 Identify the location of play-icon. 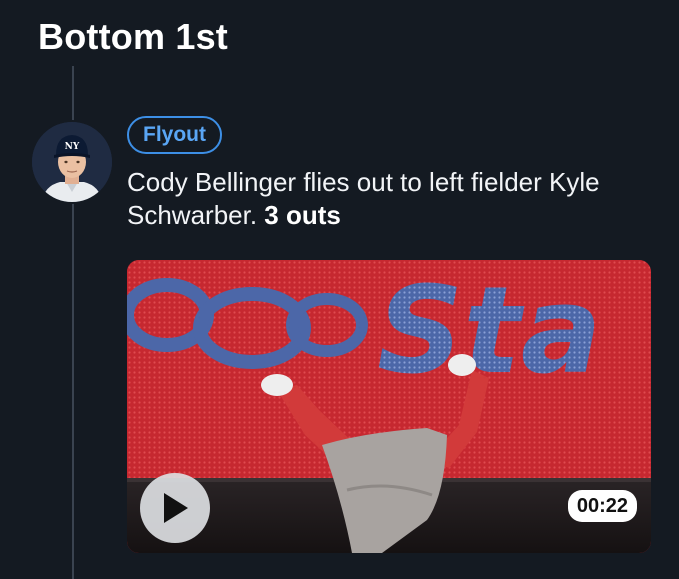
(176, 508).